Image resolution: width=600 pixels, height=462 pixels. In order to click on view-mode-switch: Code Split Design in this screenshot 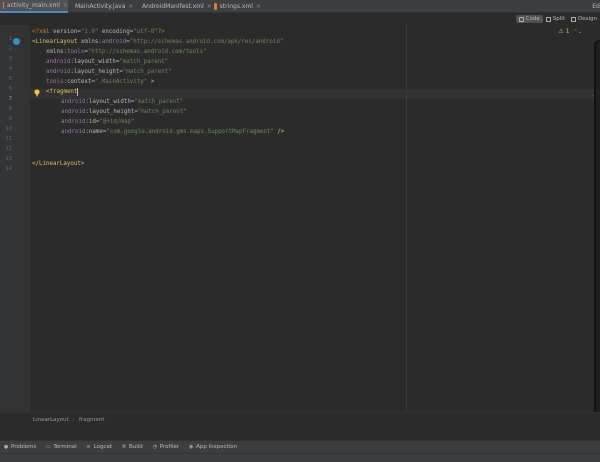, I will do `click(557, 19)`.